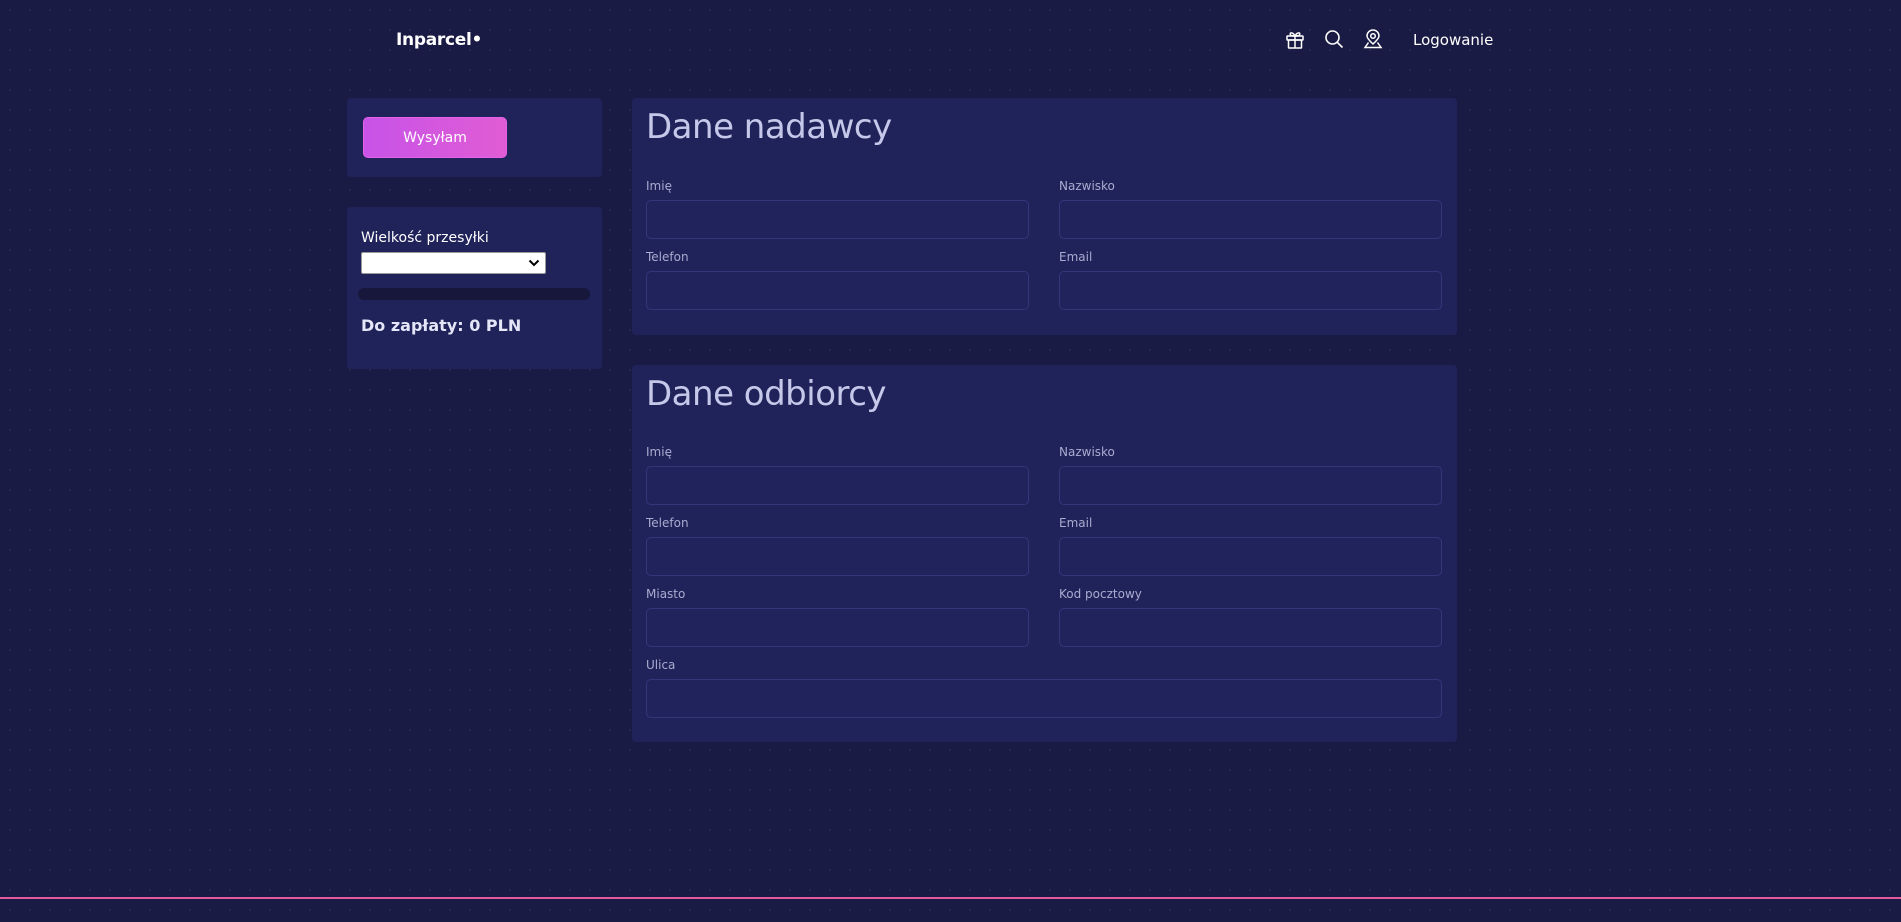  What do you see at coordinates (667, 257) in the screenshot?
I see `sender-phone-label: Telefon` at bounding box center [667, 257].